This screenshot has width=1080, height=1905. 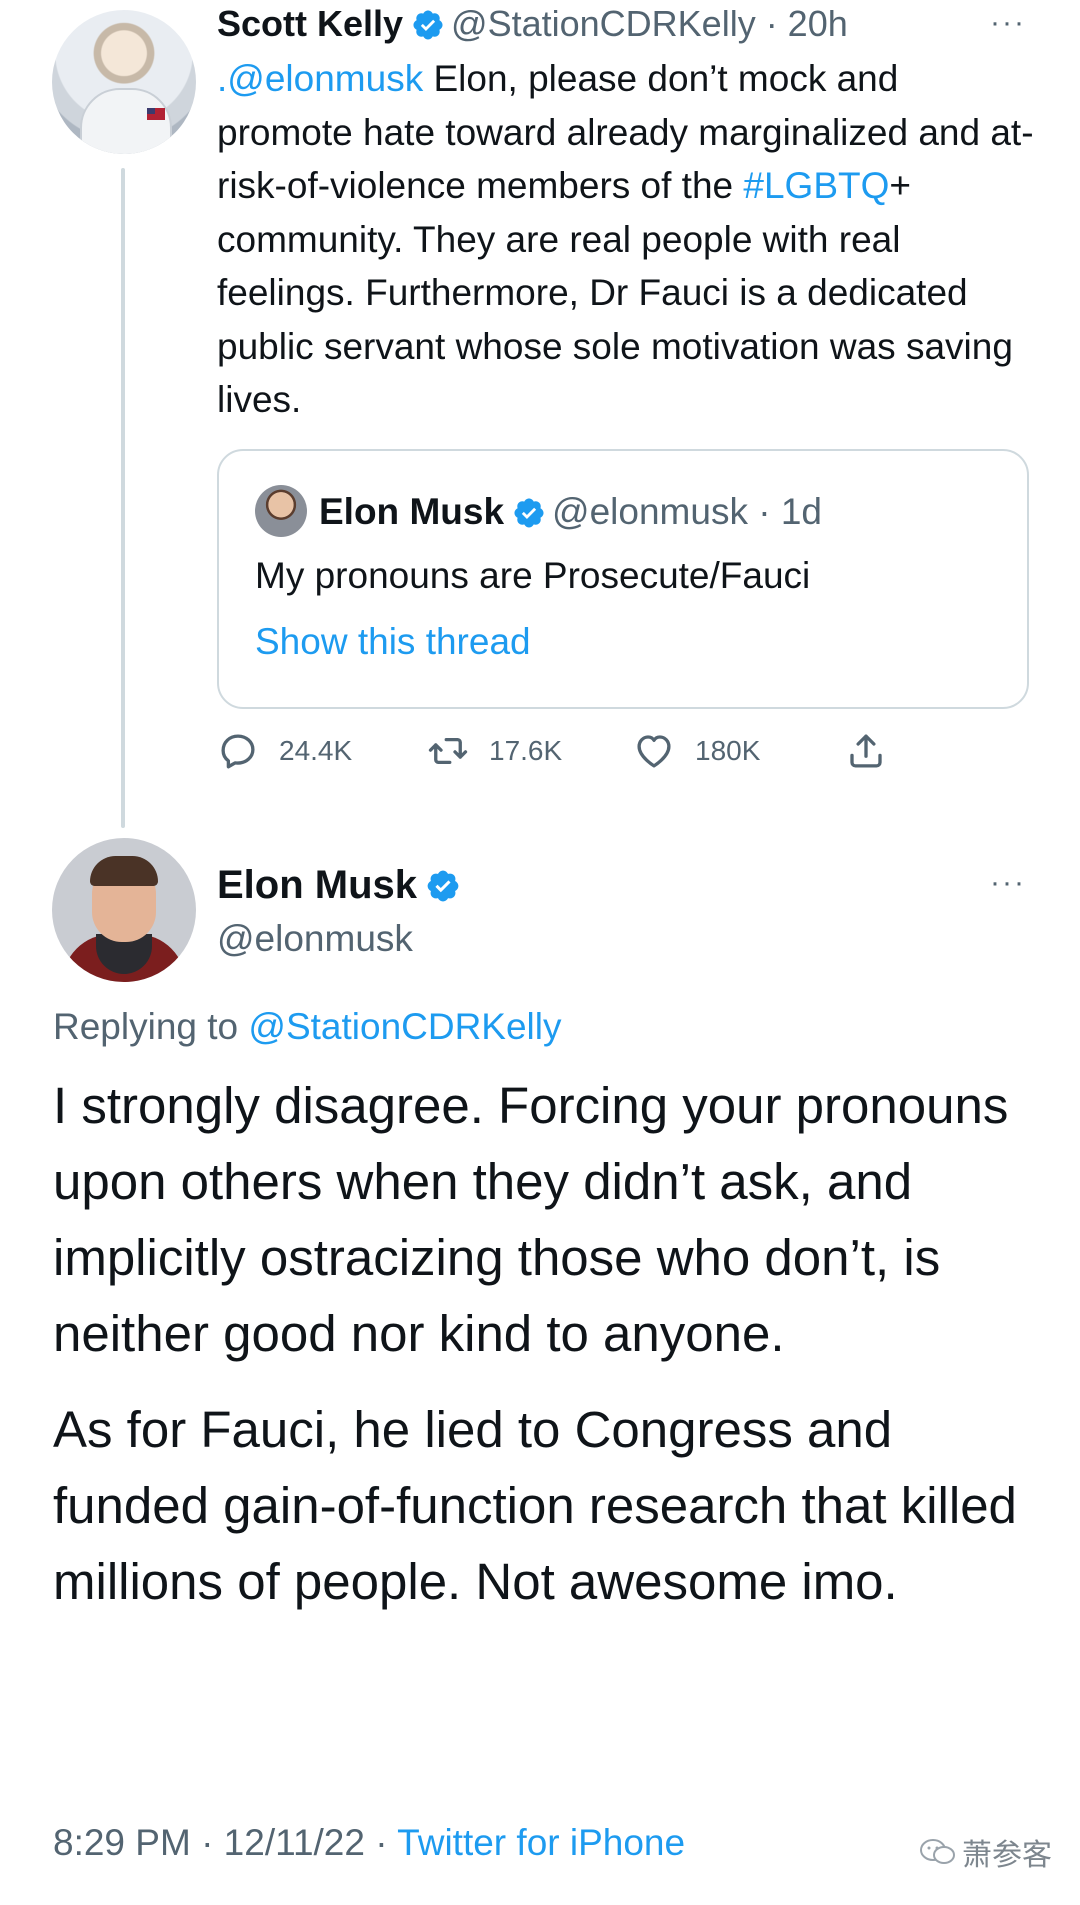 I want to click on quoted-author-avatar, so click(x=281, y=511).